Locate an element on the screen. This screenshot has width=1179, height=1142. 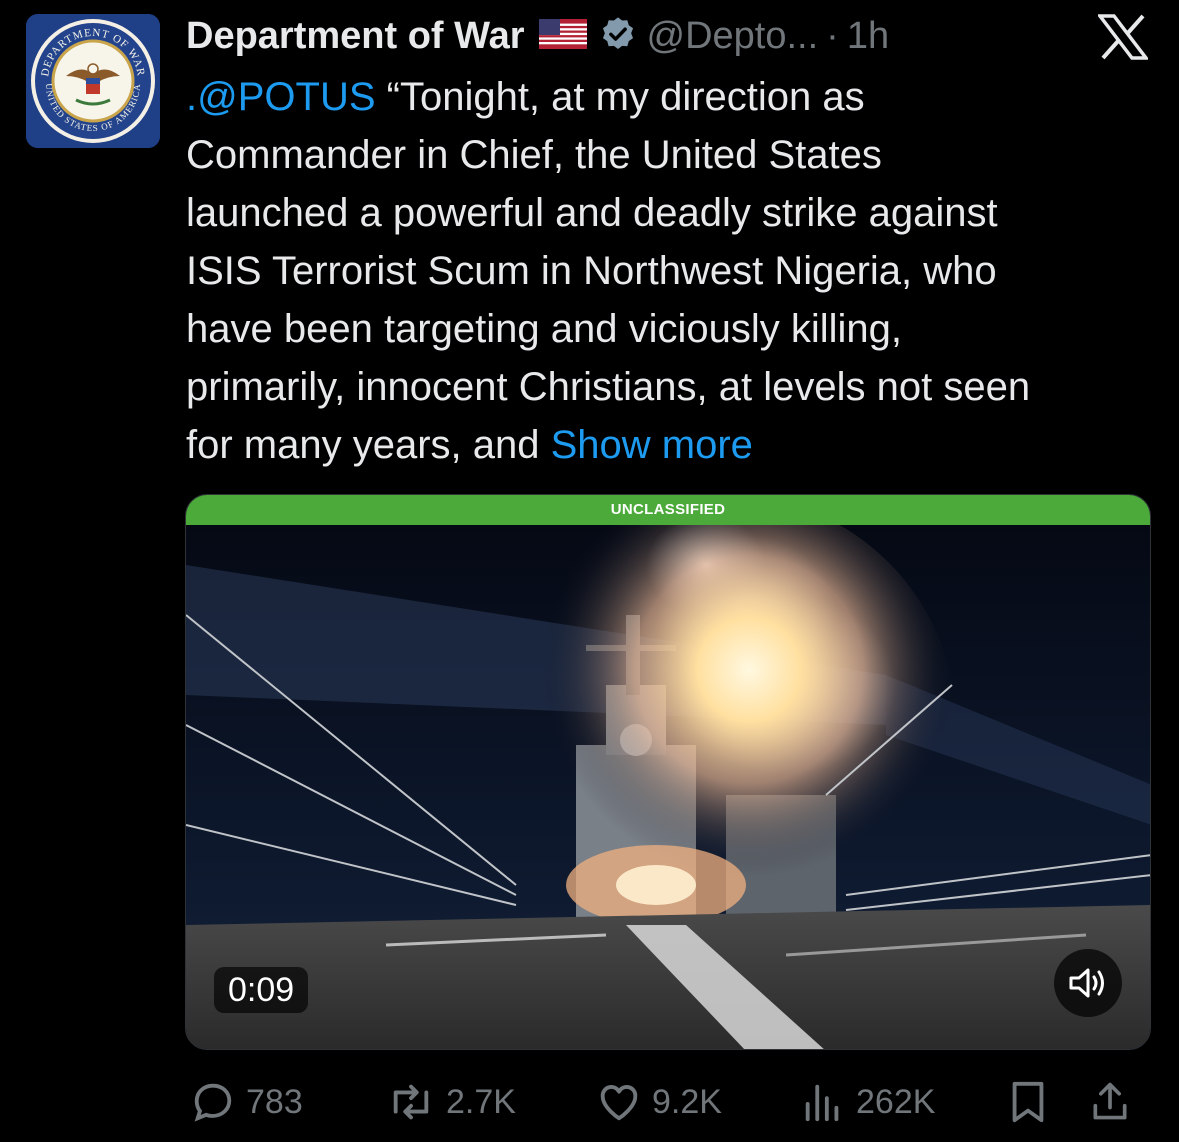
repost-icon is located at coordinates (411, 1102).